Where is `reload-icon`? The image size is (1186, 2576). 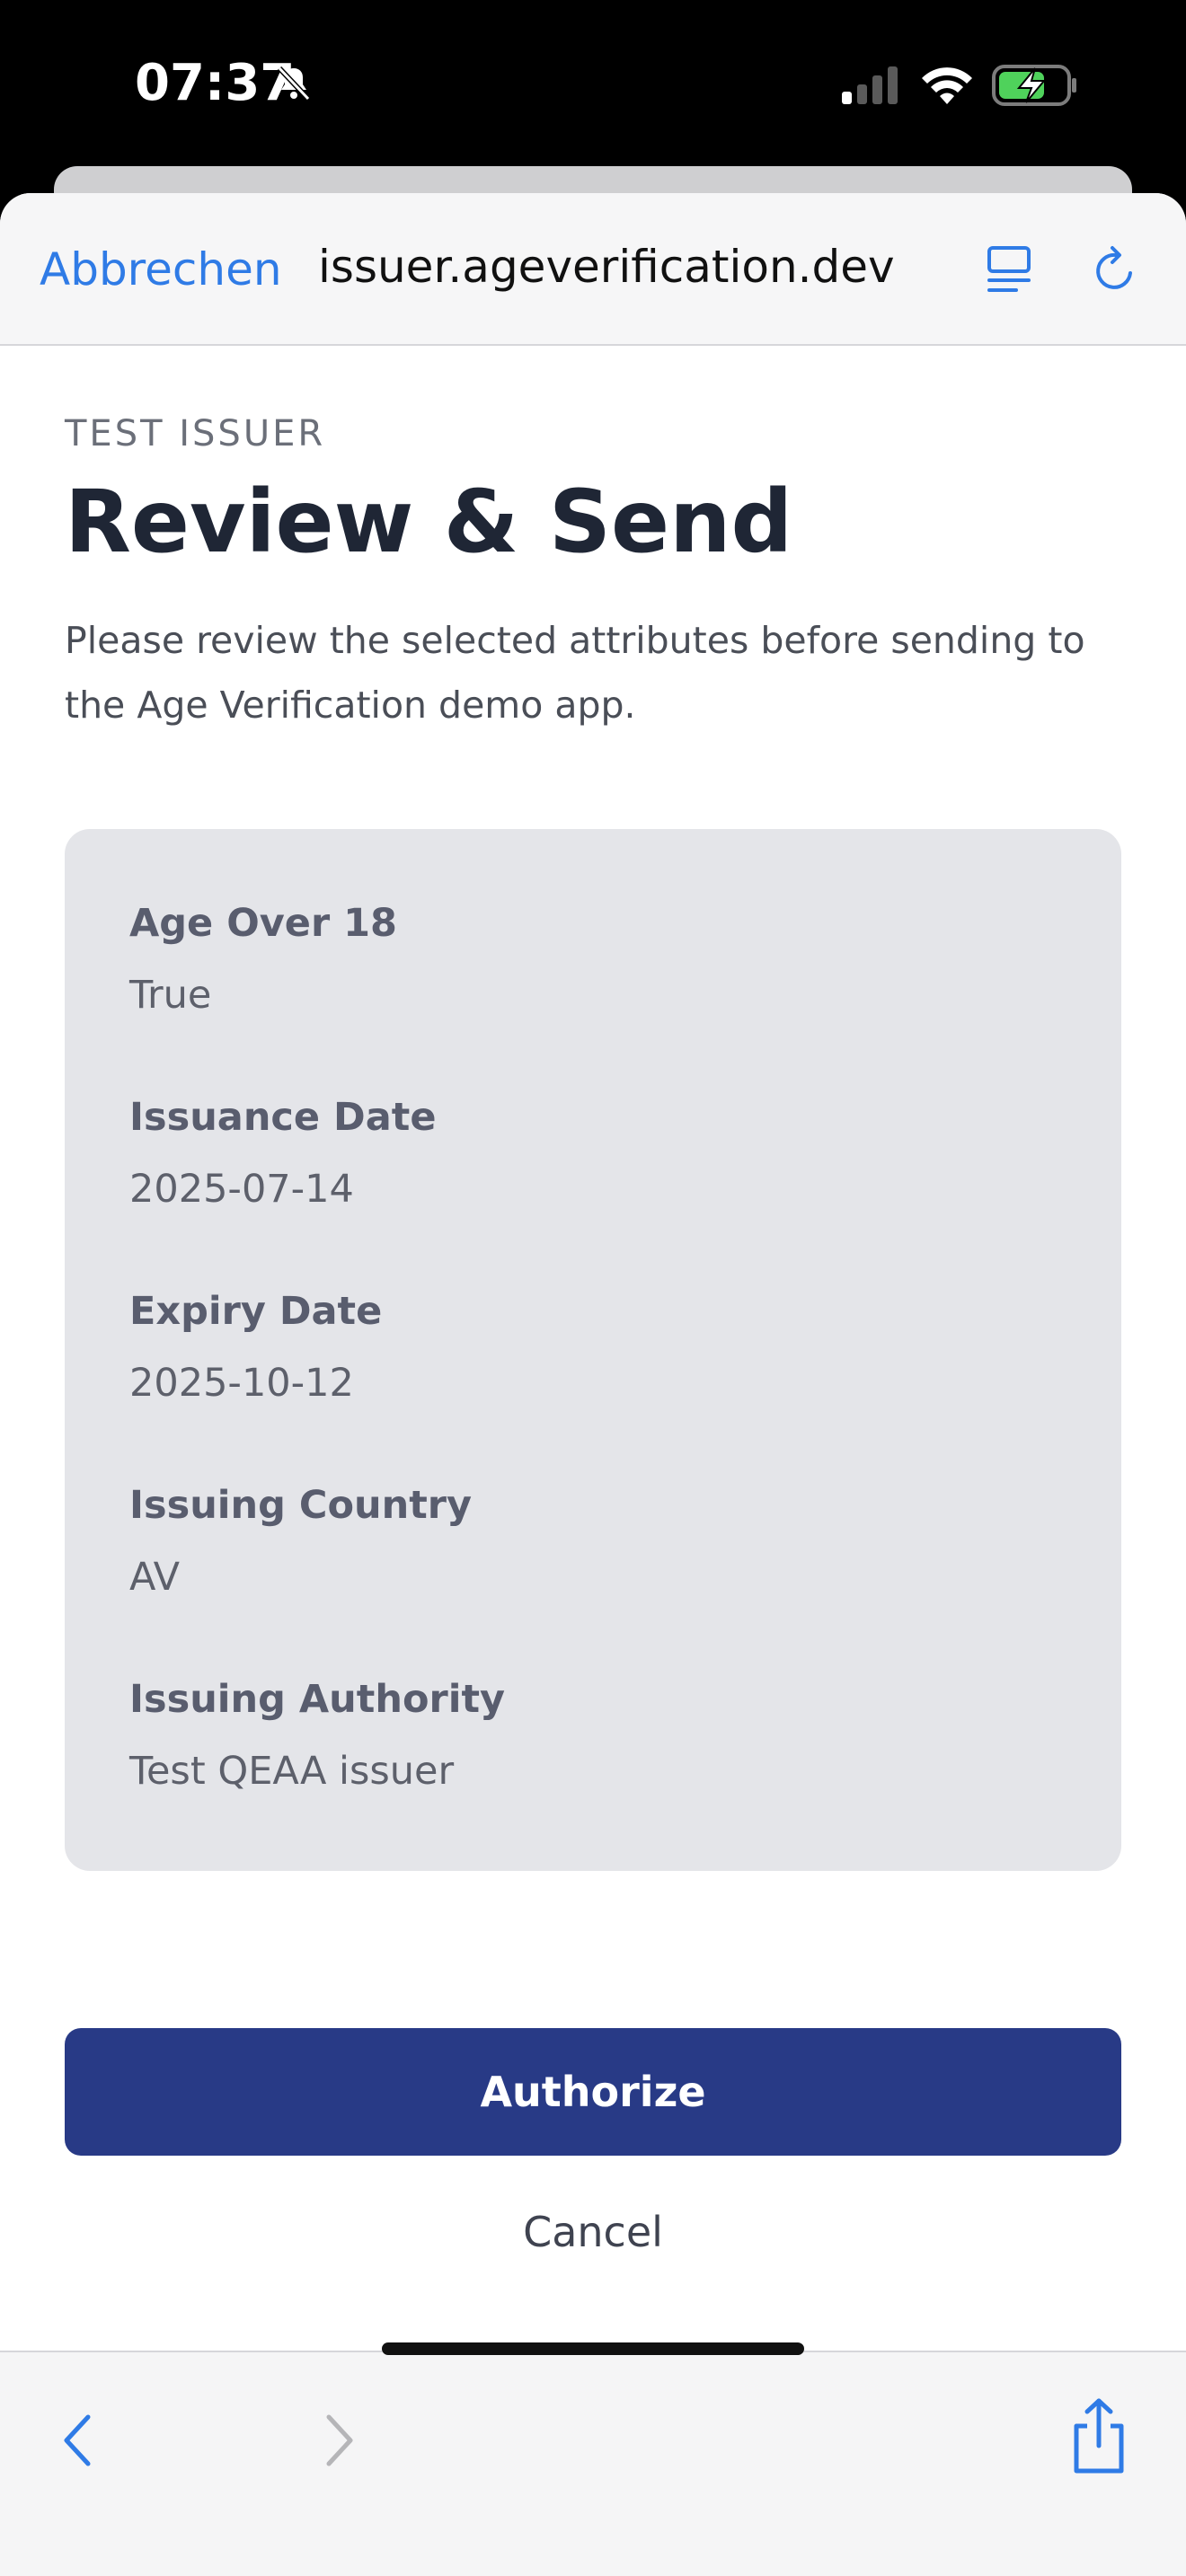 reload-icon is located at coordinates (1115, 269).